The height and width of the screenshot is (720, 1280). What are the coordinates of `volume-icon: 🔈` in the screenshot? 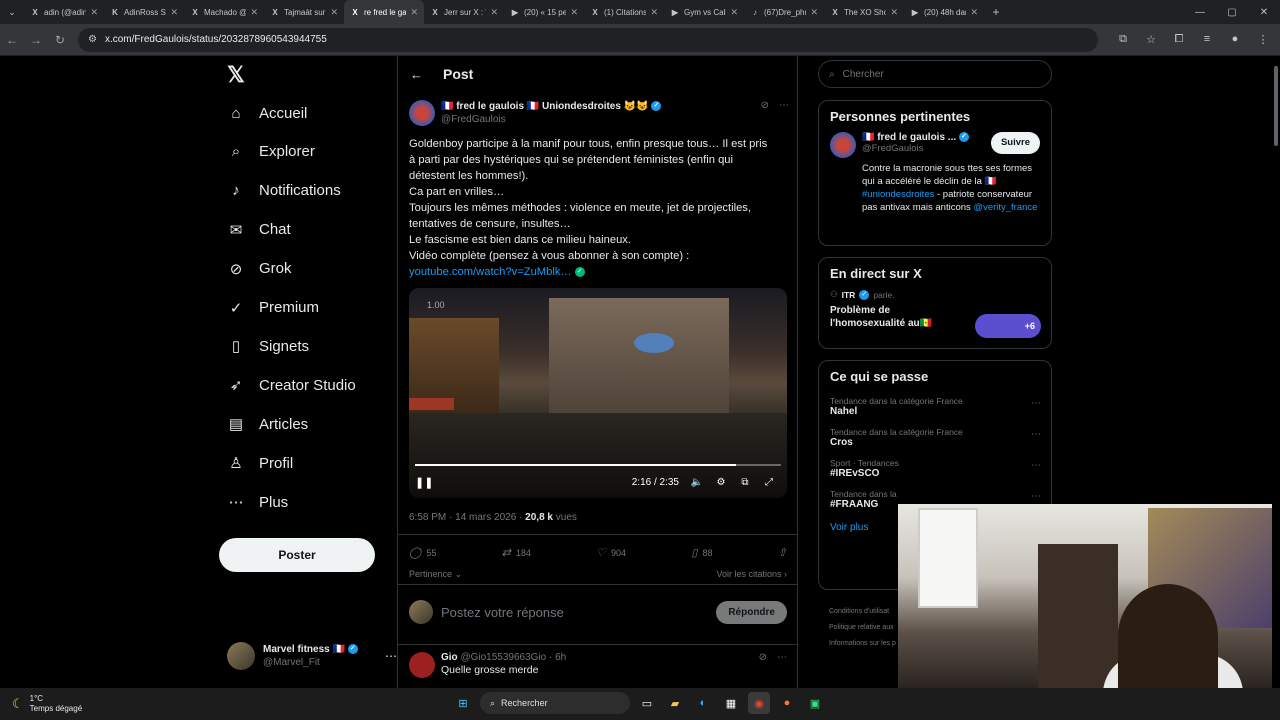 It's located at (697, 482).